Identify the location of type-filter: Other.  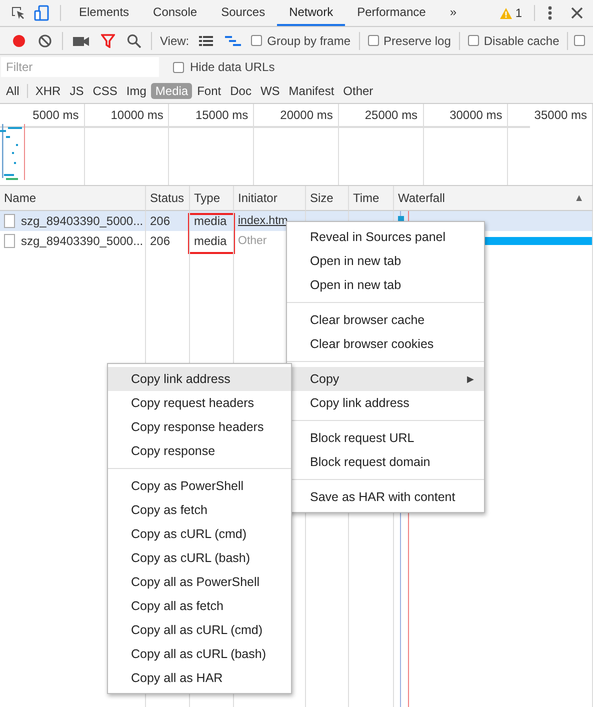
(358, 91).